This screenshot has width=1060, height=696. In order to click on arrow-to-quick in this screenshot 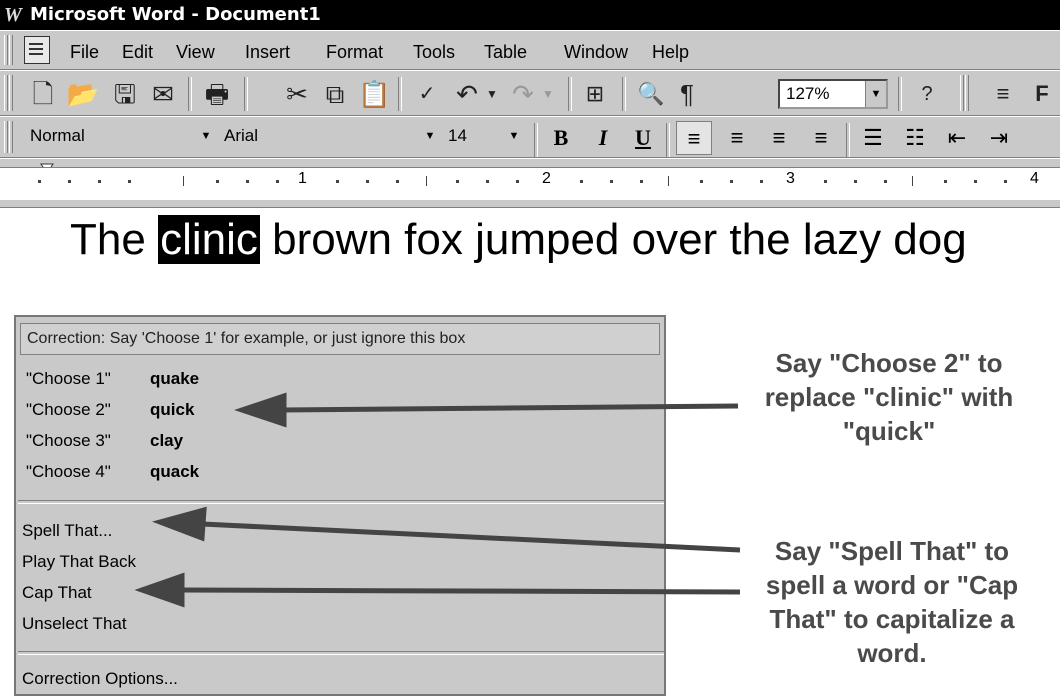, I will do `click(510, 408)`.